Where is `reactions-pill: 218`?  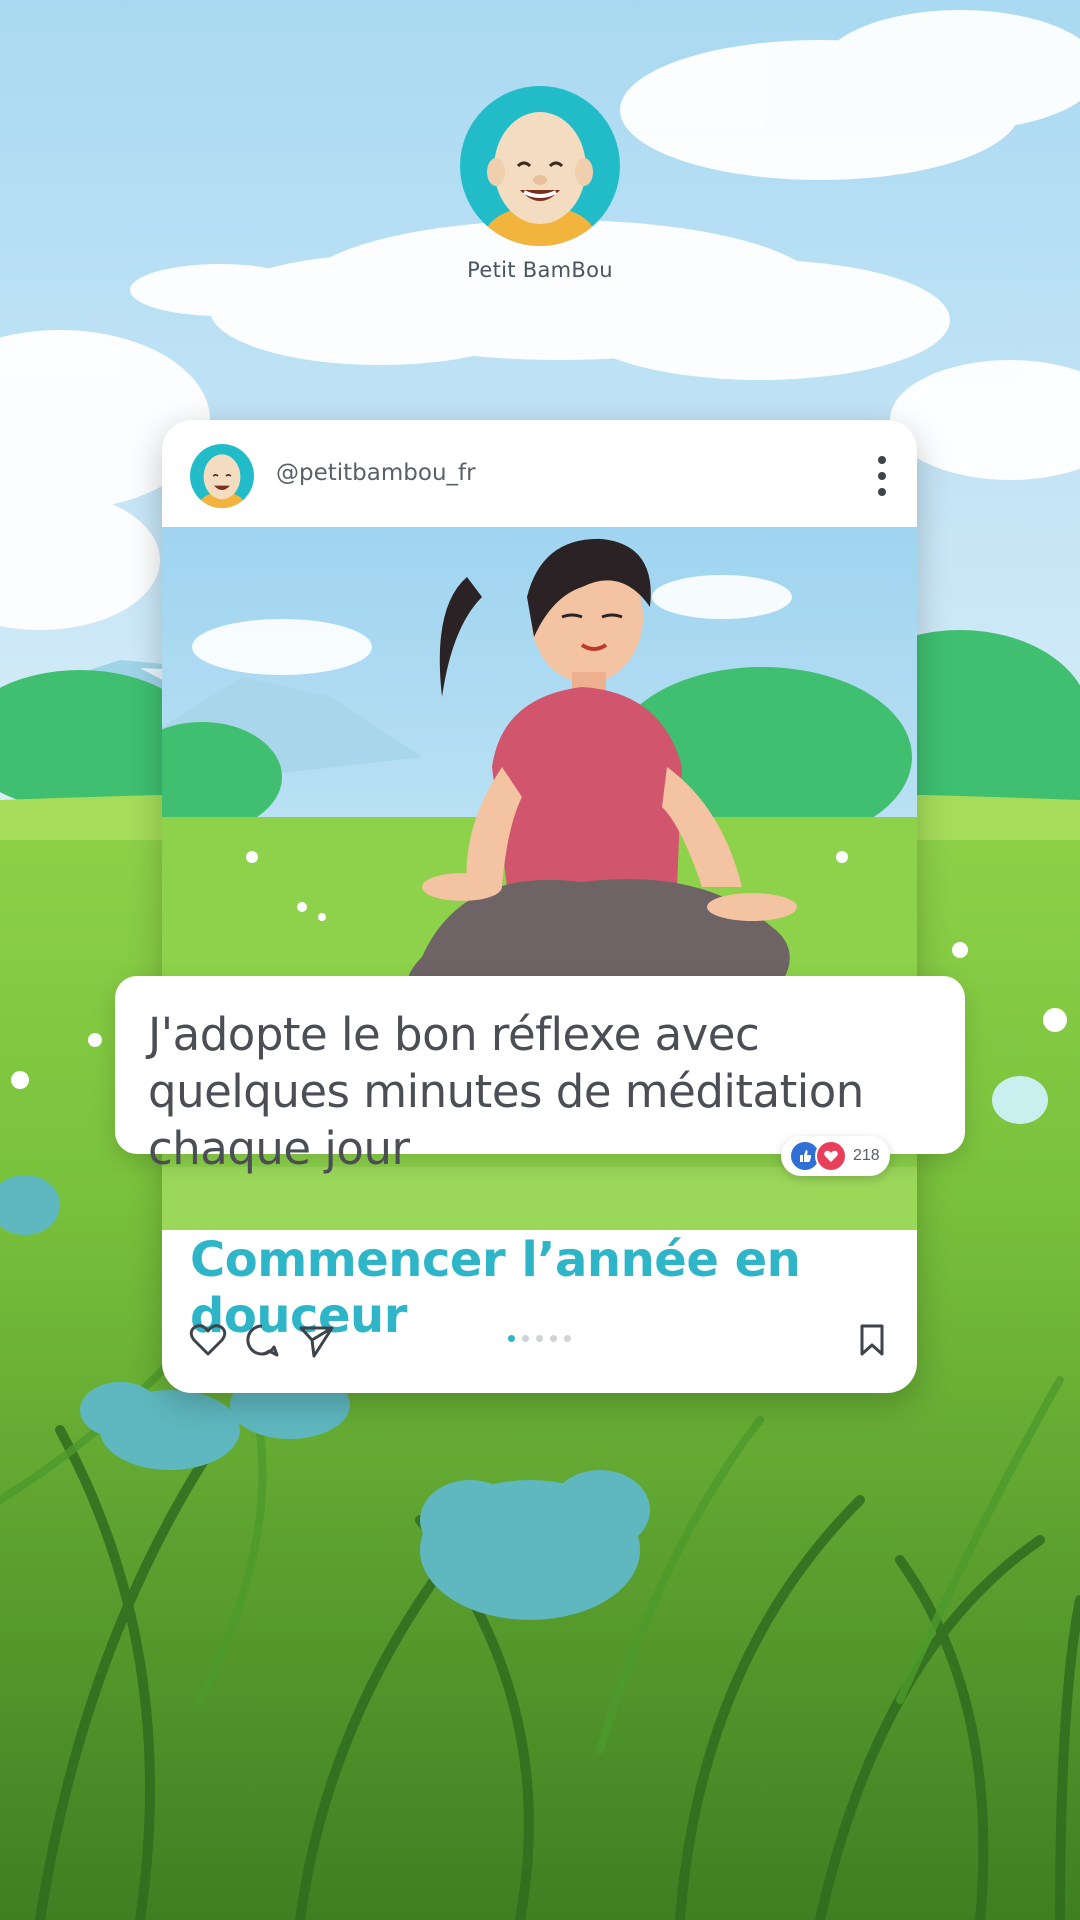 reactions-pill: 218 is located at coordinates (835, 1156).